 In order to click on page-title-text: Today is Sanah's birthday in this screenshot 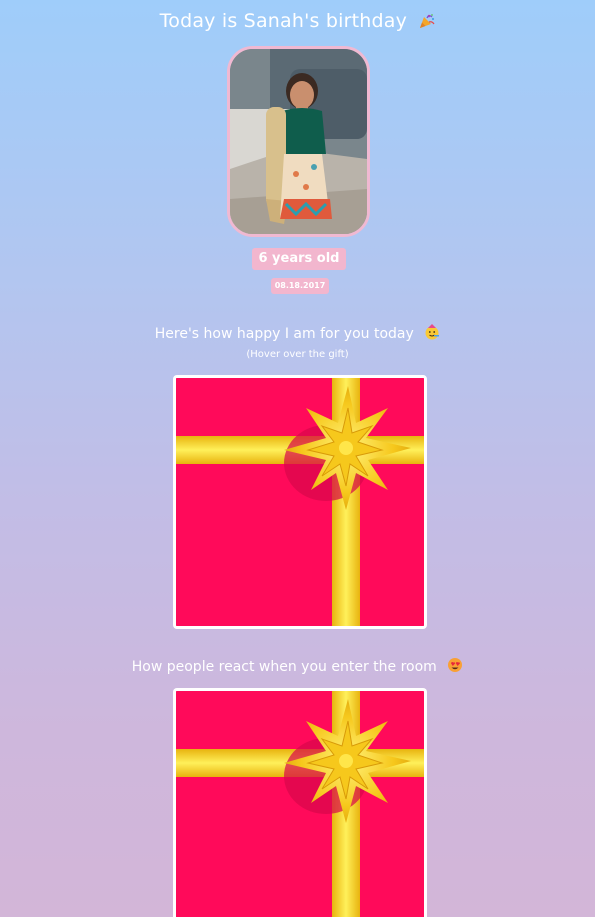, I will do `click(283, 21)`.